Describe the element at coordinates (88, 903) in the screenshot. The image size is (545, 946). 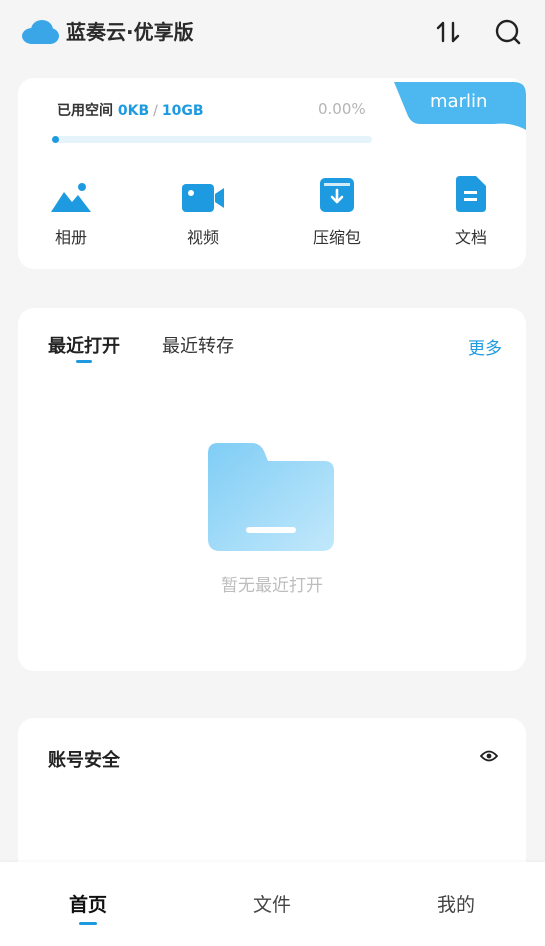
I see `nav-home: 首页` at that location.